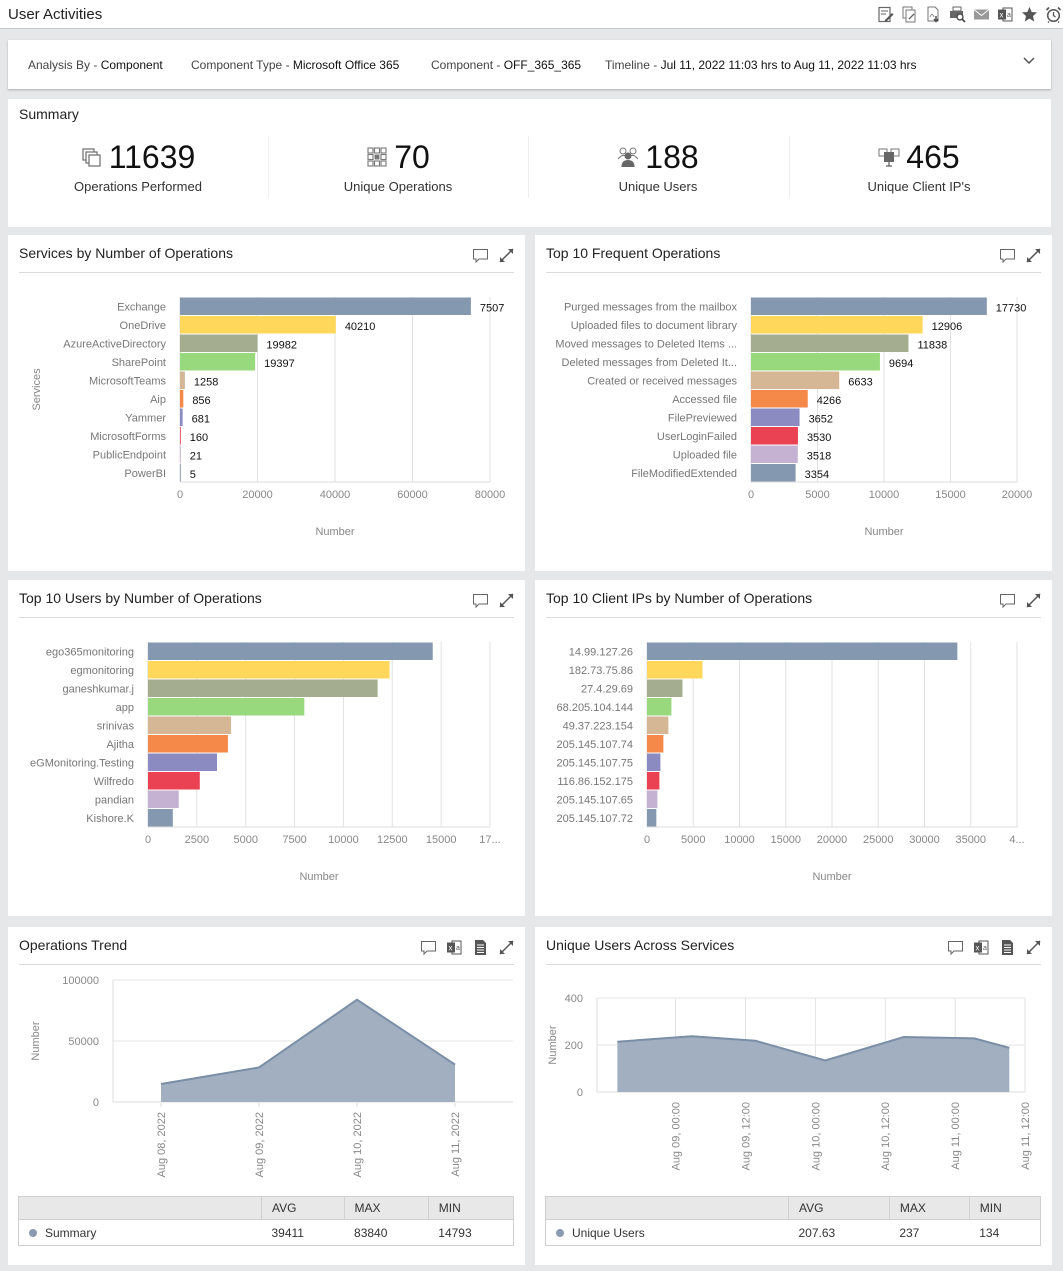  What do you see at coordinates (816, 1136) in the screenshot?
I see `x-tick-label: Aug 10, 00:00` at bounding box center [816, 1136].